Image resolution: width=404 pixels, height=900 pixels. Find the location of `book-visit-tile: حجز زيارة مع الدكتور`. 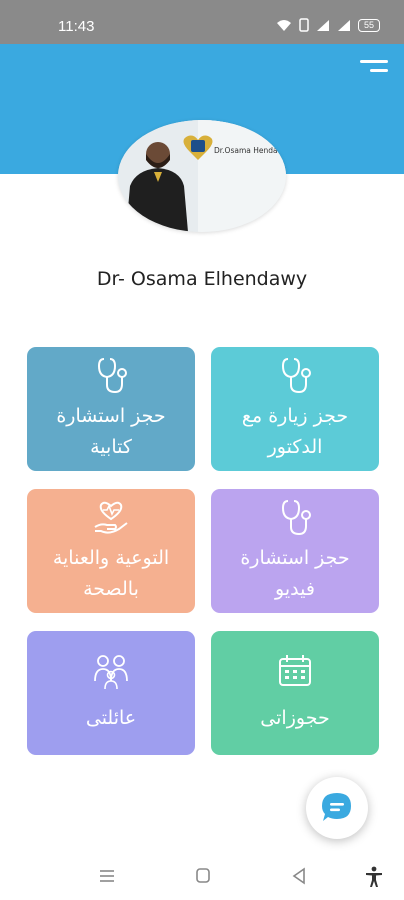

book-visit-tile: حجز زيارة مع الدكتور is located at coordinates (295, 409).